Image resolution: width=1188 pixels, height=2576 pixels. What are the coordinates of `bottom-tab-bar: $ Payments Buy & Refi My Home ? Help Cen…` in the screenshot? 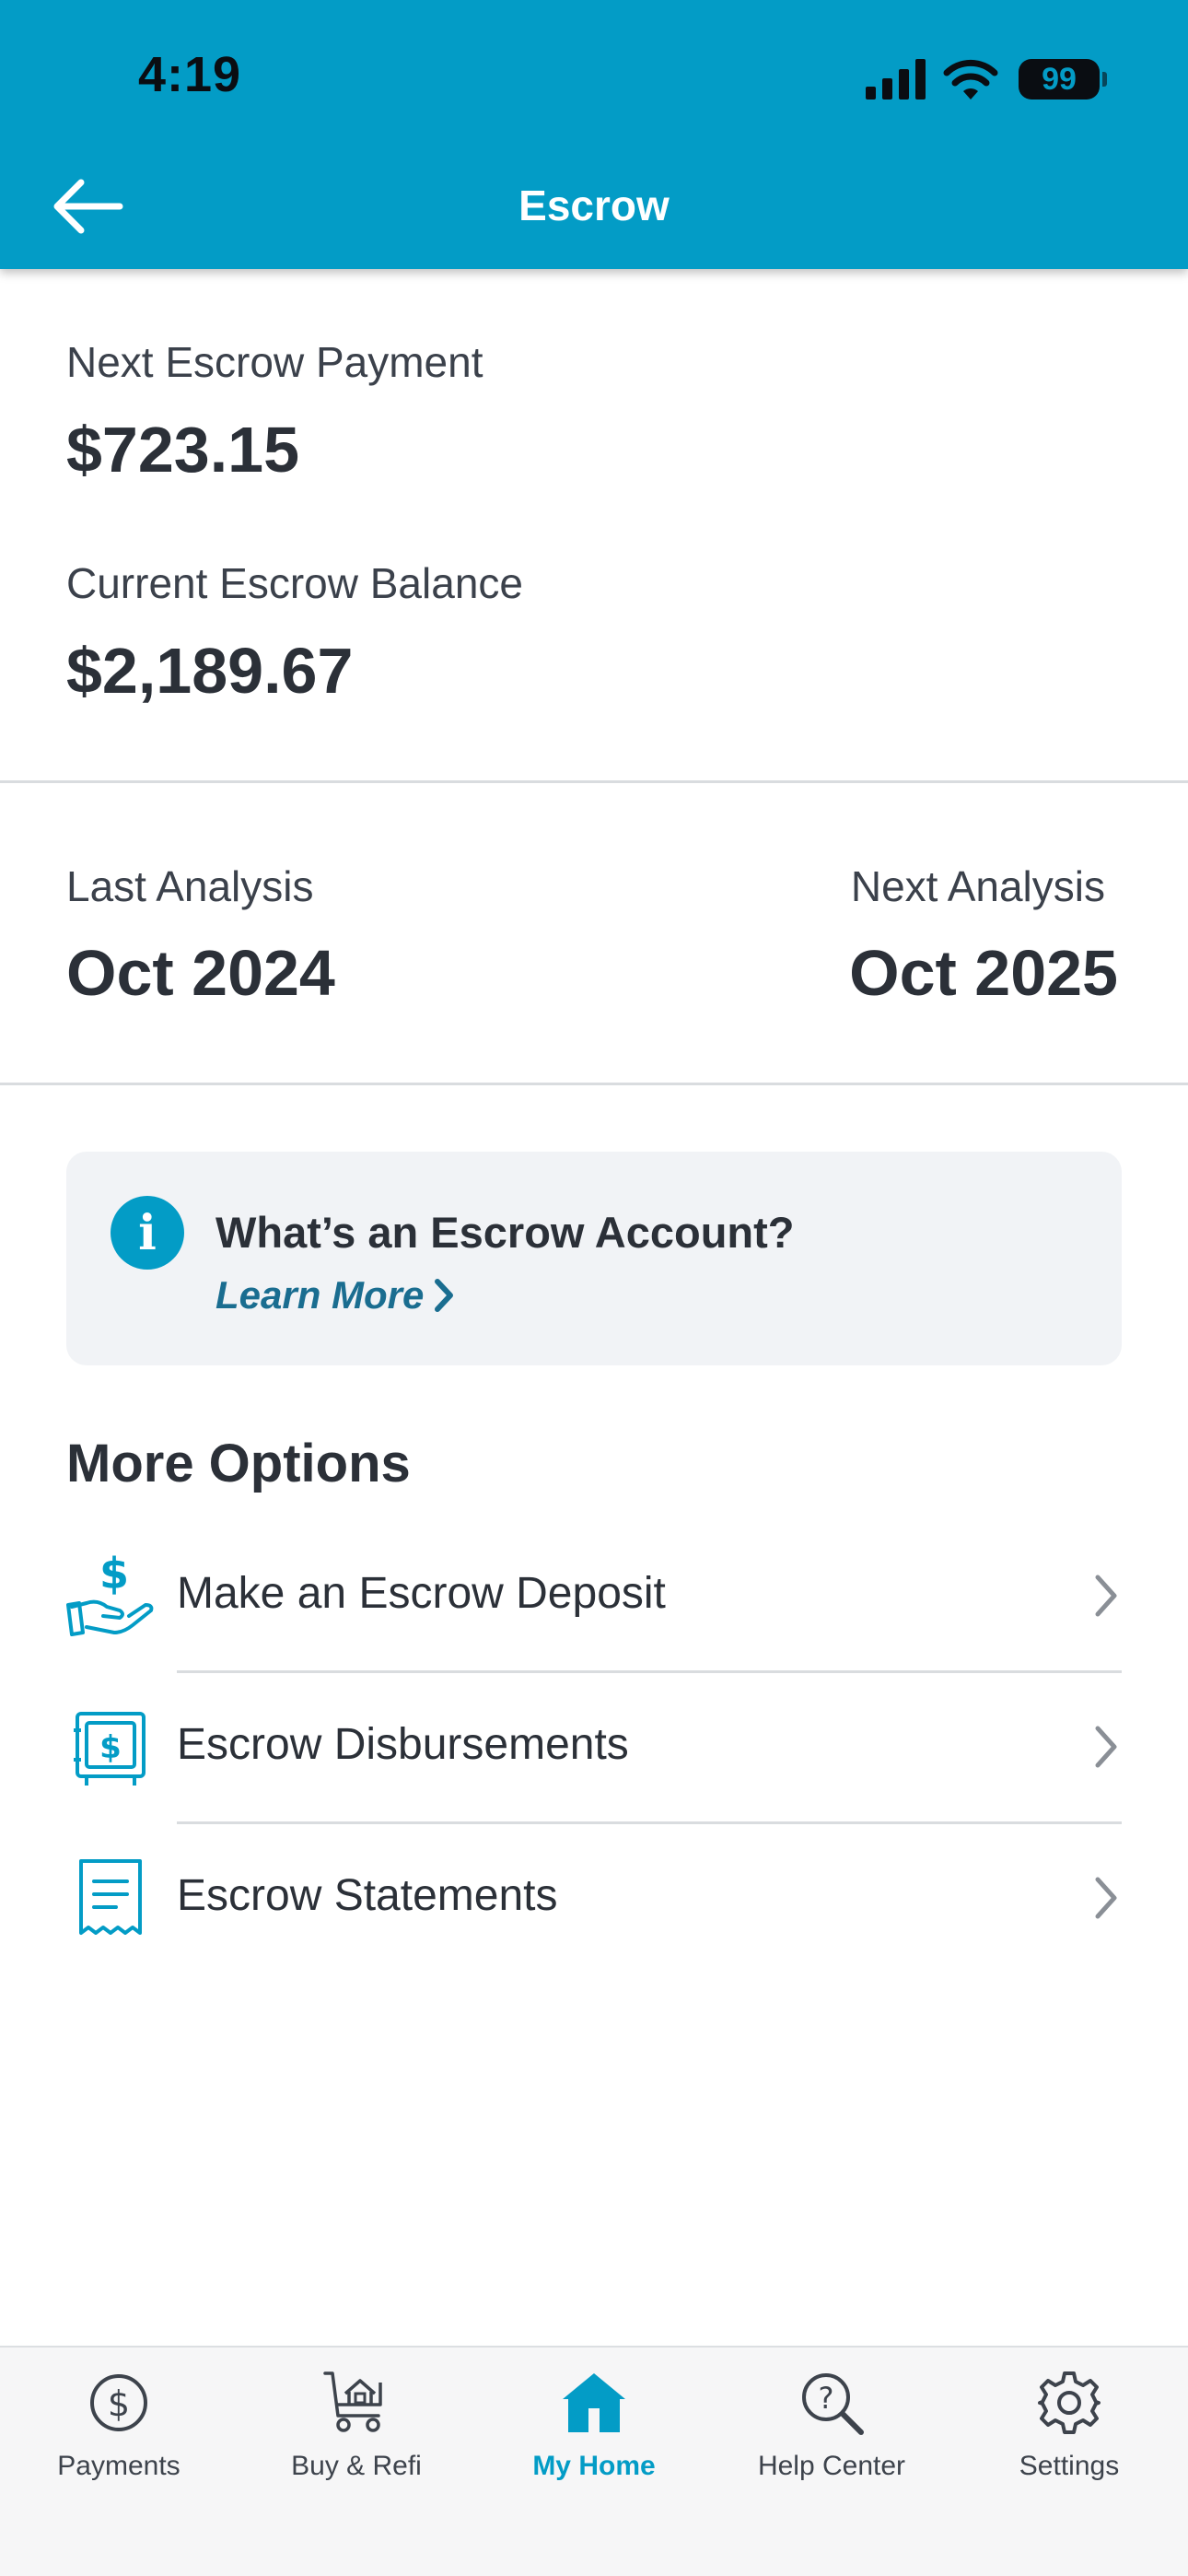 It's located at (594, 2461).